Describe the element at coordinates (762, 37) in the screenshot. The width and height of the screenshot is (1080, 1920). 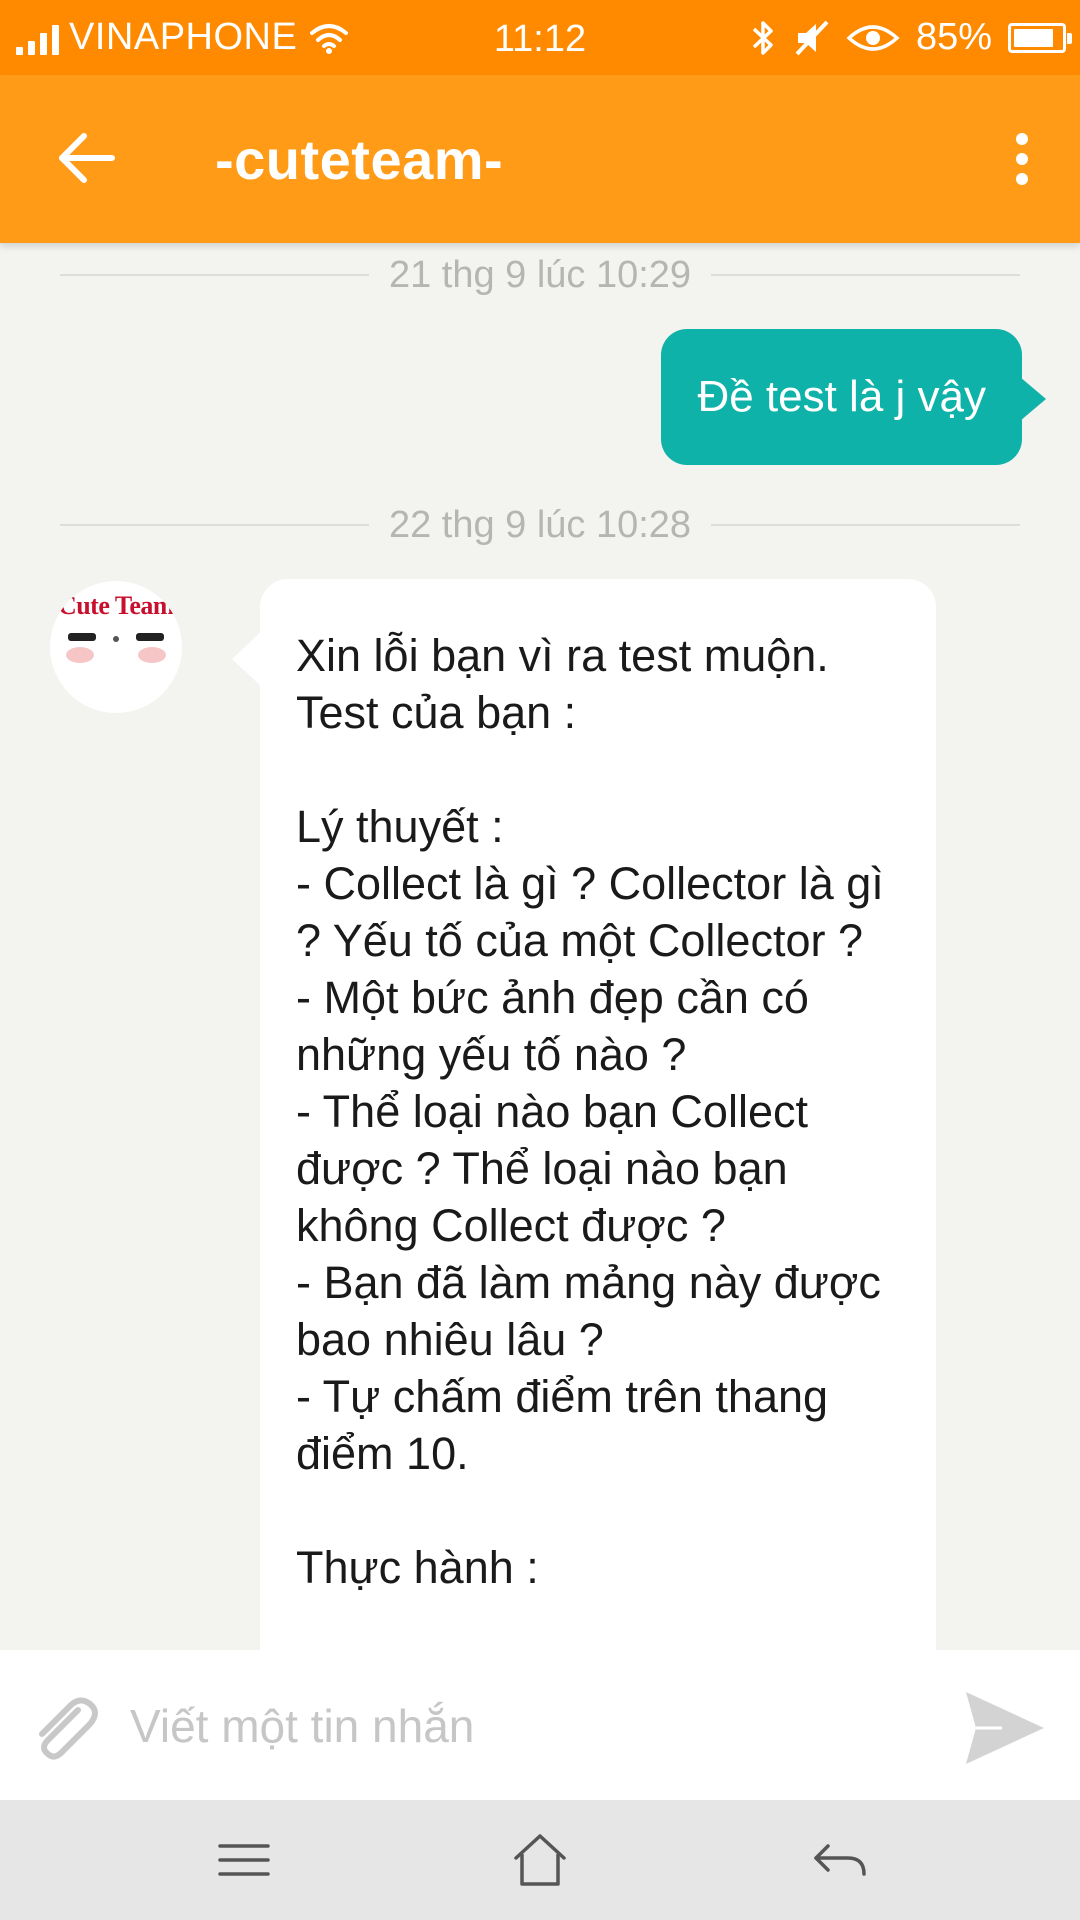
I see `bluetooth-icon` at that location.